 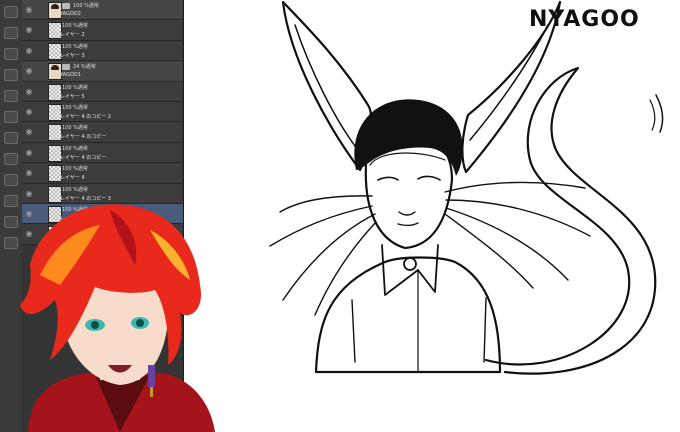 I want to click on layer-name: YAGOO1, so click(x=70, y=75).